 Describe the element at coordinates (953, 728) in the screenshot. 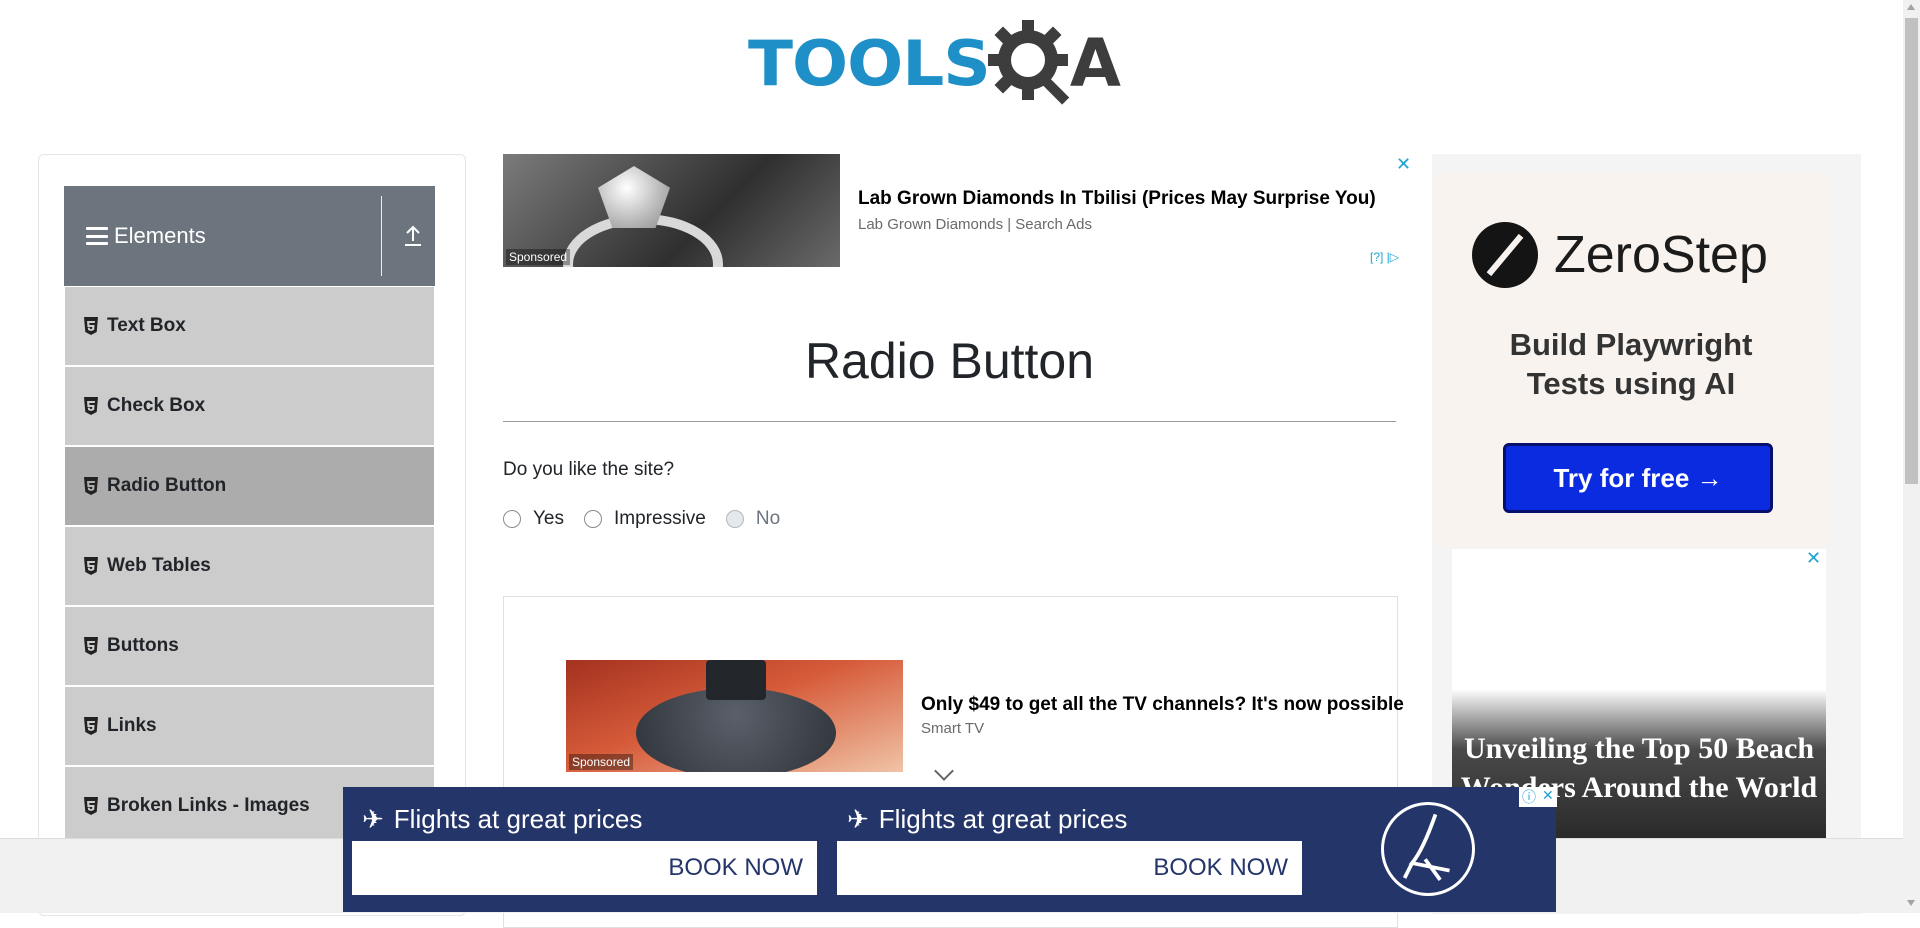

I see `content-ad-source: Smart TV` at that location.